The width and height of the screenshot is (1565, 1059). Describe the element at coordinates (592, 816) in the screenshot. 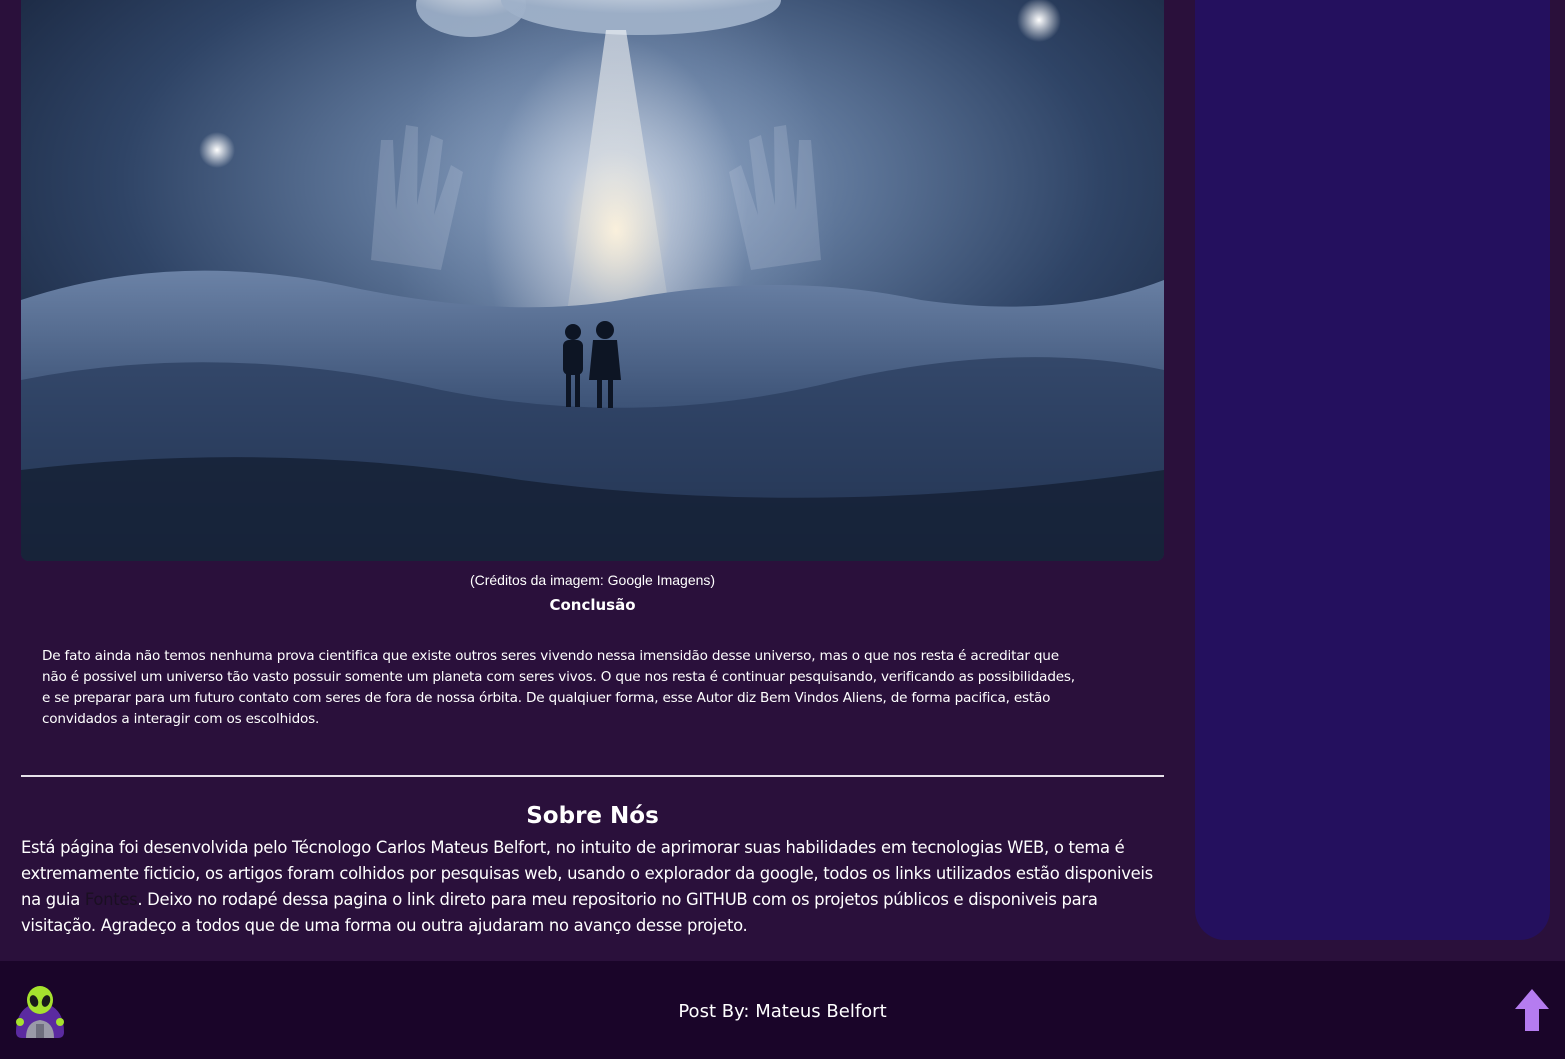

I see `about-title: Sobre Nós` at that location.